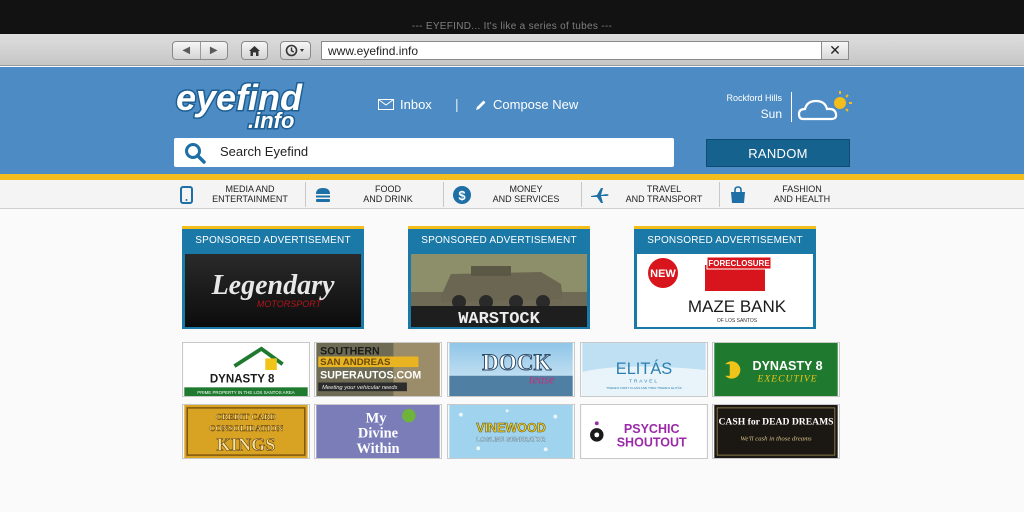 The image size is (1024, 512). Describe the element at coordinates (388, 199) in the screenshot. I see `category-label-line2: AND DRINK` at that location.